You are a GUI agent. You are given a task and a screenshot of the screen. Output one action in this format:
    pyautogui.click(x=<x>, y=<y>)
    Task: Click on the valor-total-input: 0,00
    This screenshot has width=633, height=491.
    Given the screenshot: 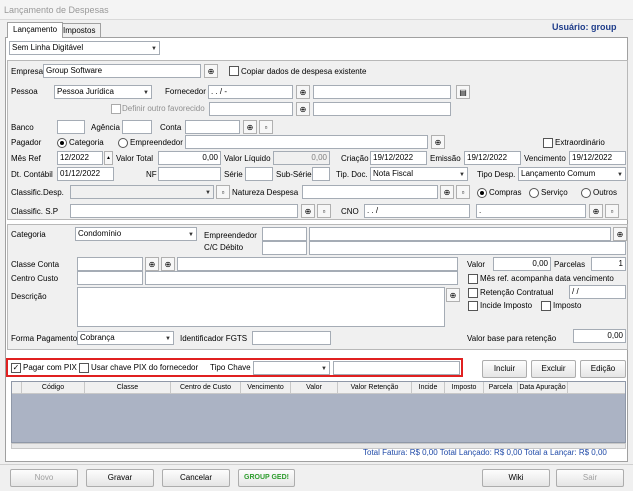 What is the action you would take?
    pyautogui.click(x=189, y=158)
    